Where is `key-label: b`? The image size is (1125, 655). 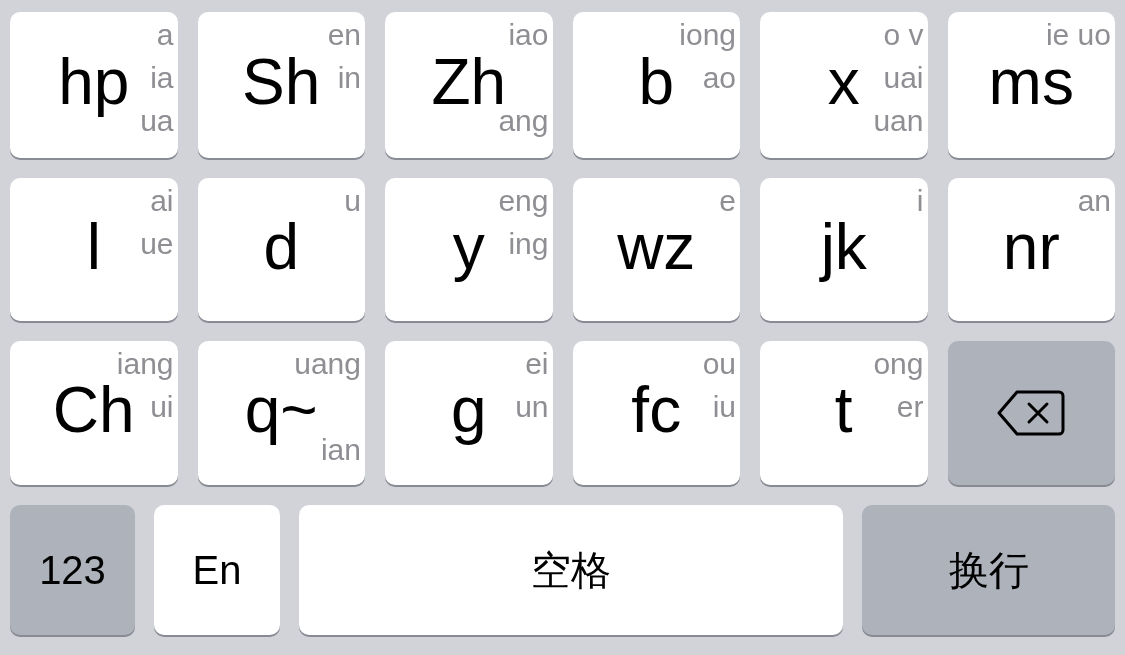 key-label: b is located at coordinates (656, 84).